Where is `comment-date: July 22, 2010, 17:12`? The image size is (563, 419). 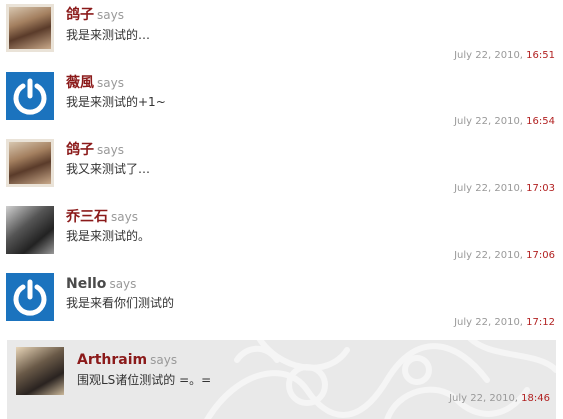 comment-date: July 22, 2010, 17:12 is located at coordinates (504, 322).